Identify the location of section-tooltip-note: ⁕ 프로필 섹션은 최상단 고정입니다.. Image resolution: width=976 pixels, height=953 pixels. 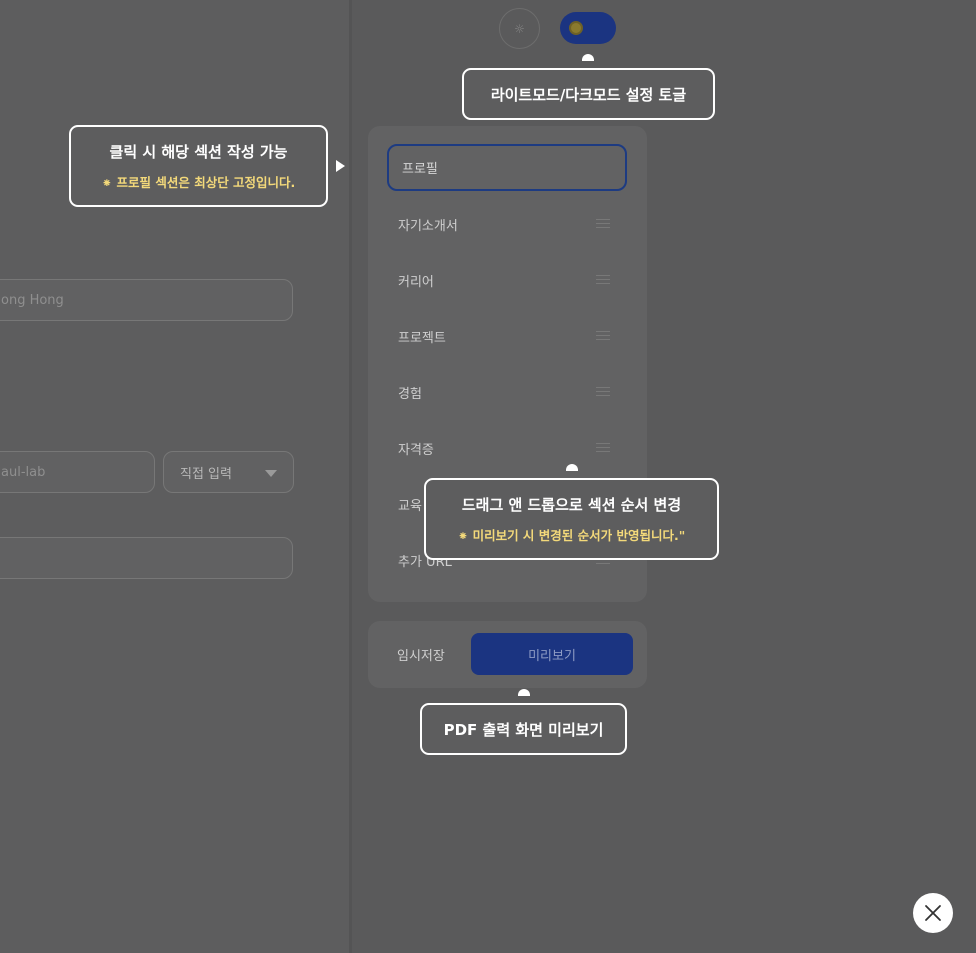
(198, 182).